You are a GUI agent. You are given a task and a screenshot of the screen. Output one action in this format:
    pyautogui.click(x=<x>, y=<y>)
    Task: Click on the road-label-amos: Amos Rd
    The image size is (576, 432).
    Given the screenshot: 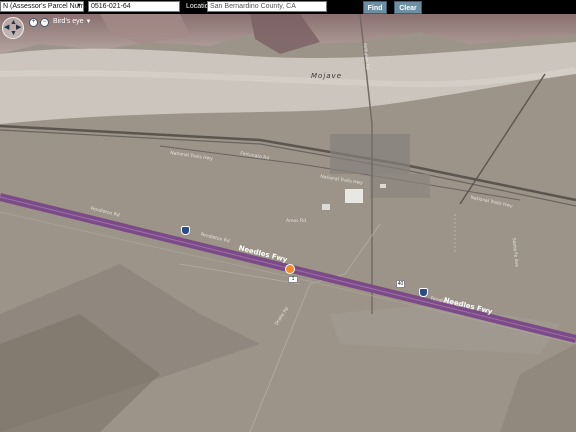 What is the action you would take?
    pyautogui.click(x=296, y=221)
    